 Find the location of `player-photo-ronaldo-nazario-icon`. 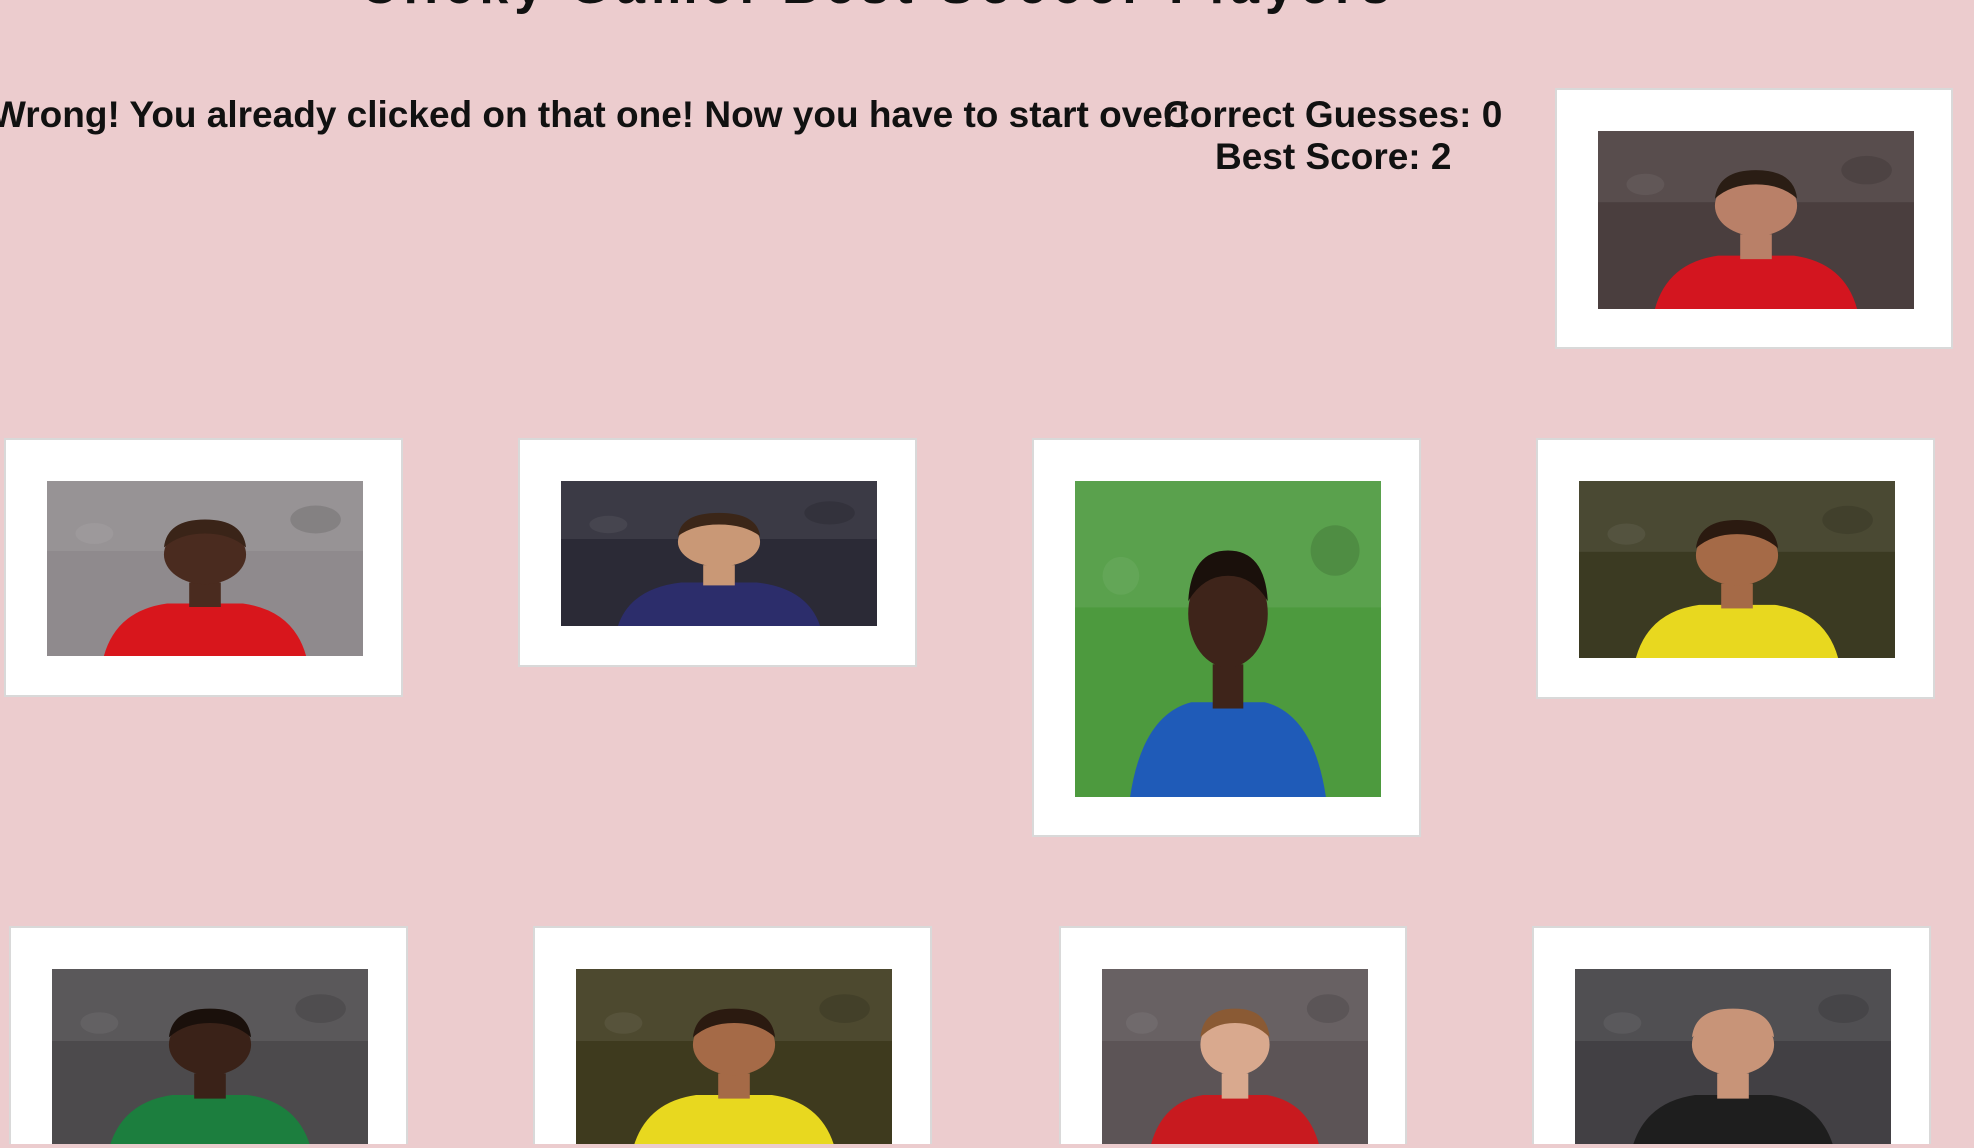

player-photo-ronaldo-nazario-icon is located at coordinates (1737, 569).